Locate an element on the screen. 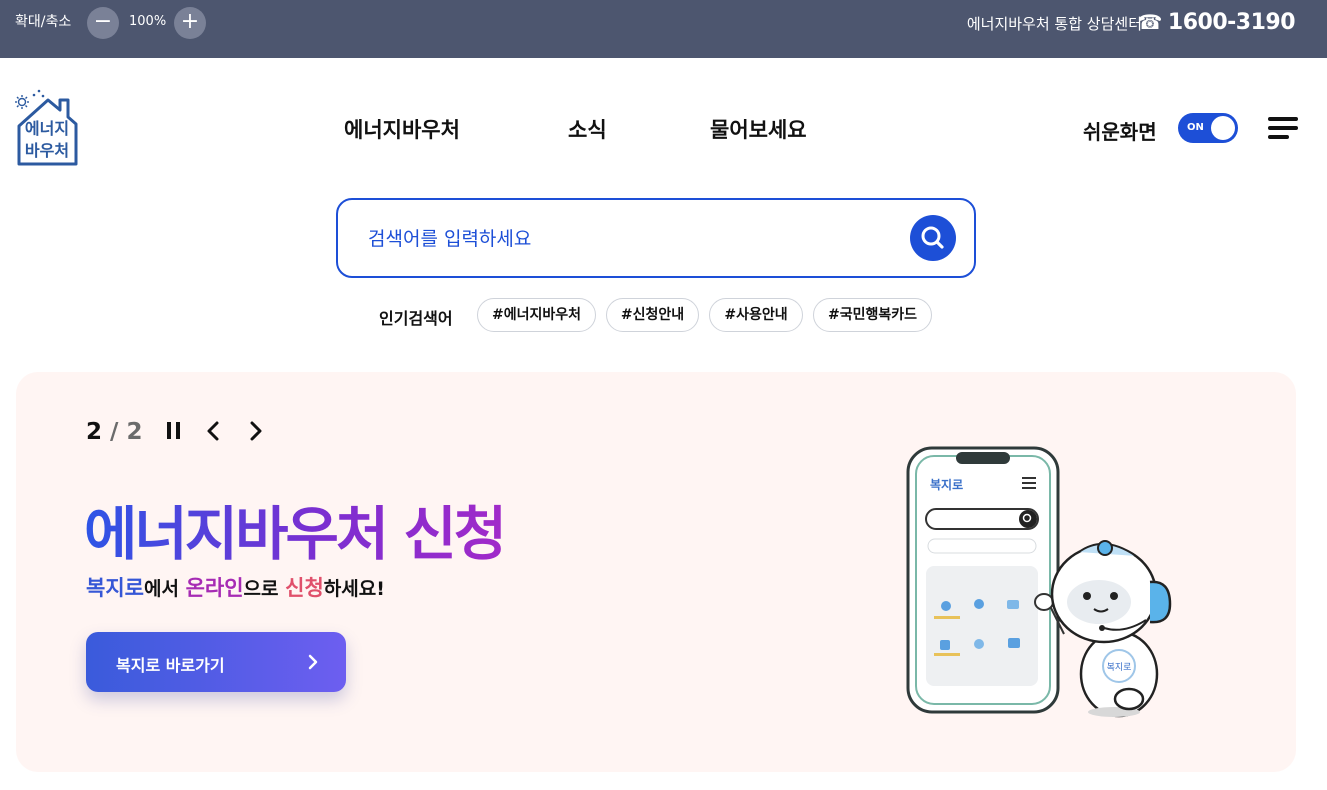  hotline-phone: ☎ 1600-3190 is located at coordinates (1216, 22).